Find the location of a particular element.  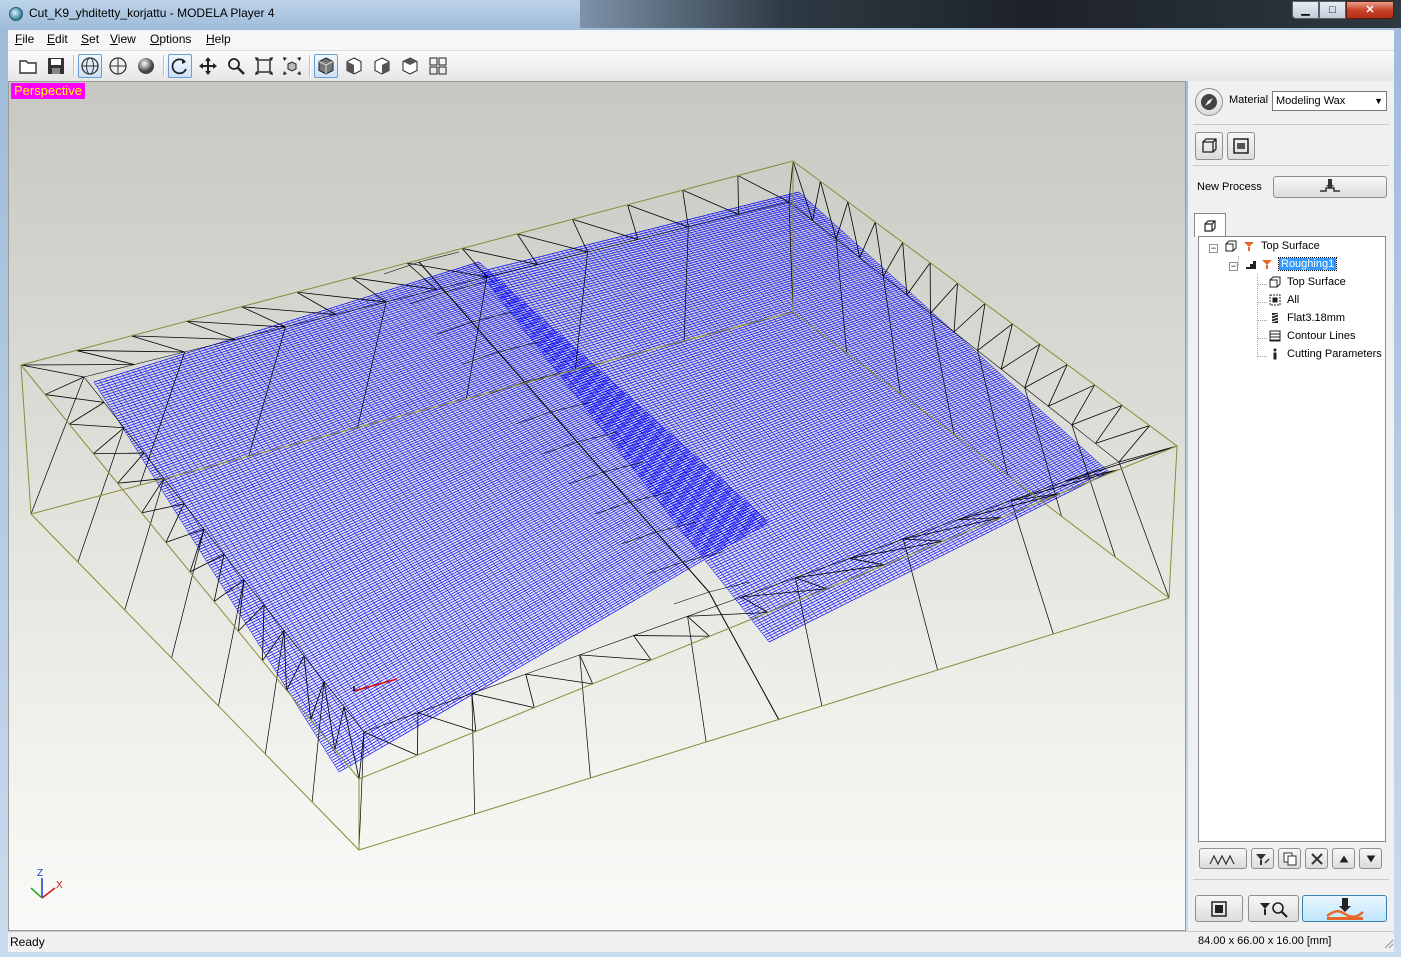

menu-help: Help is located at coordinates (218, 39).